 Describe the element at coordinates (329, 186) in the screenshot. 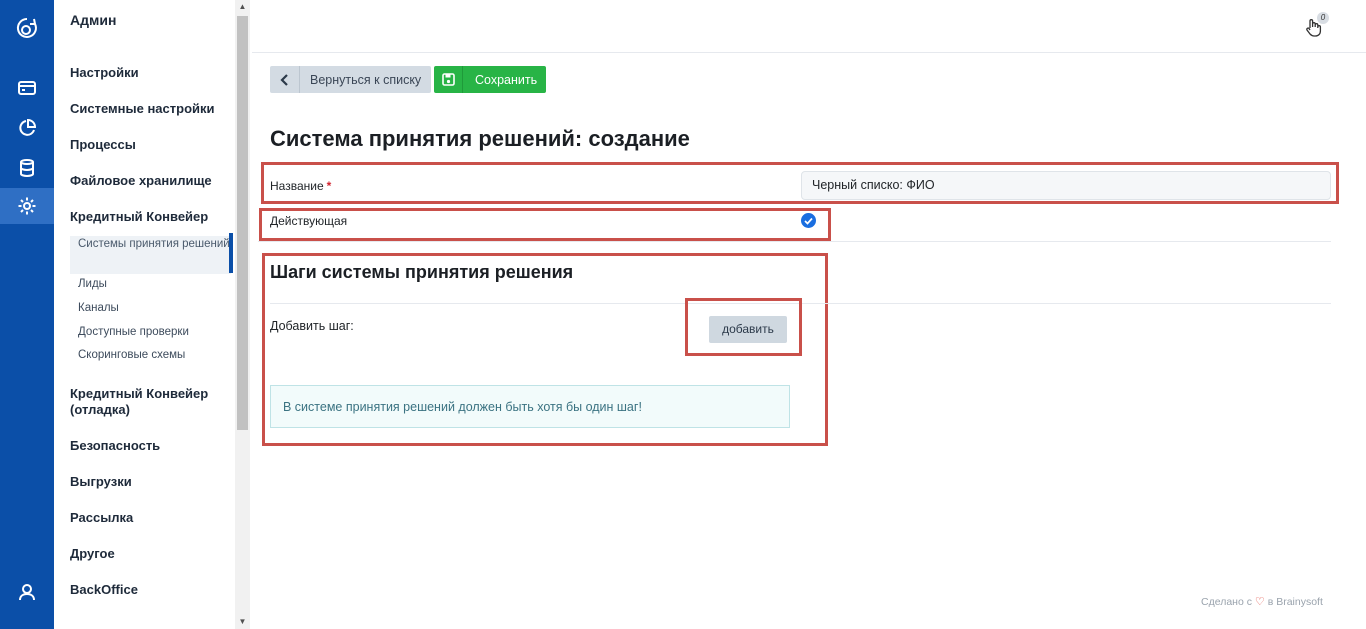

I see `required-marker: *` at that location.